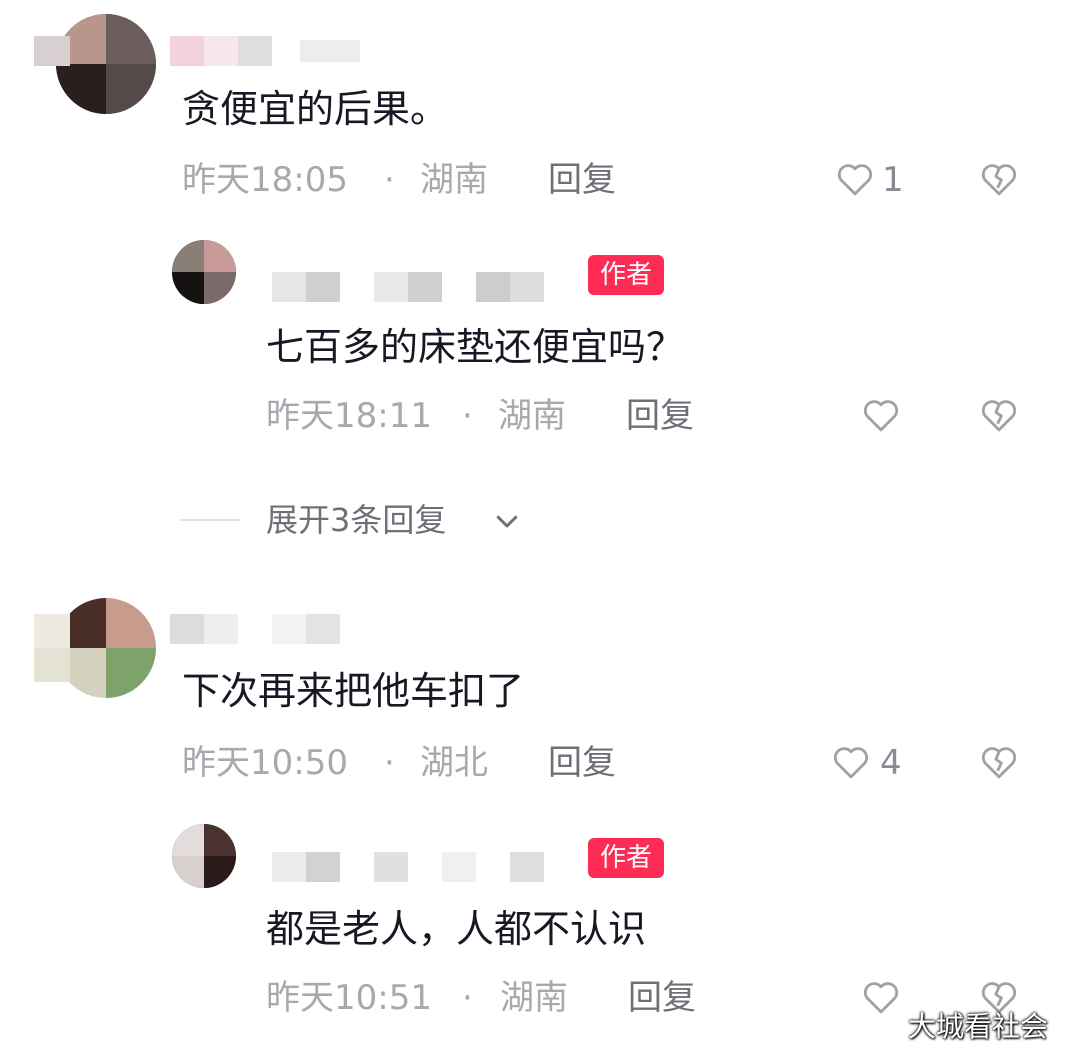  I want to click on comment-text: 贪便宜的后果。, so click(315, 109).